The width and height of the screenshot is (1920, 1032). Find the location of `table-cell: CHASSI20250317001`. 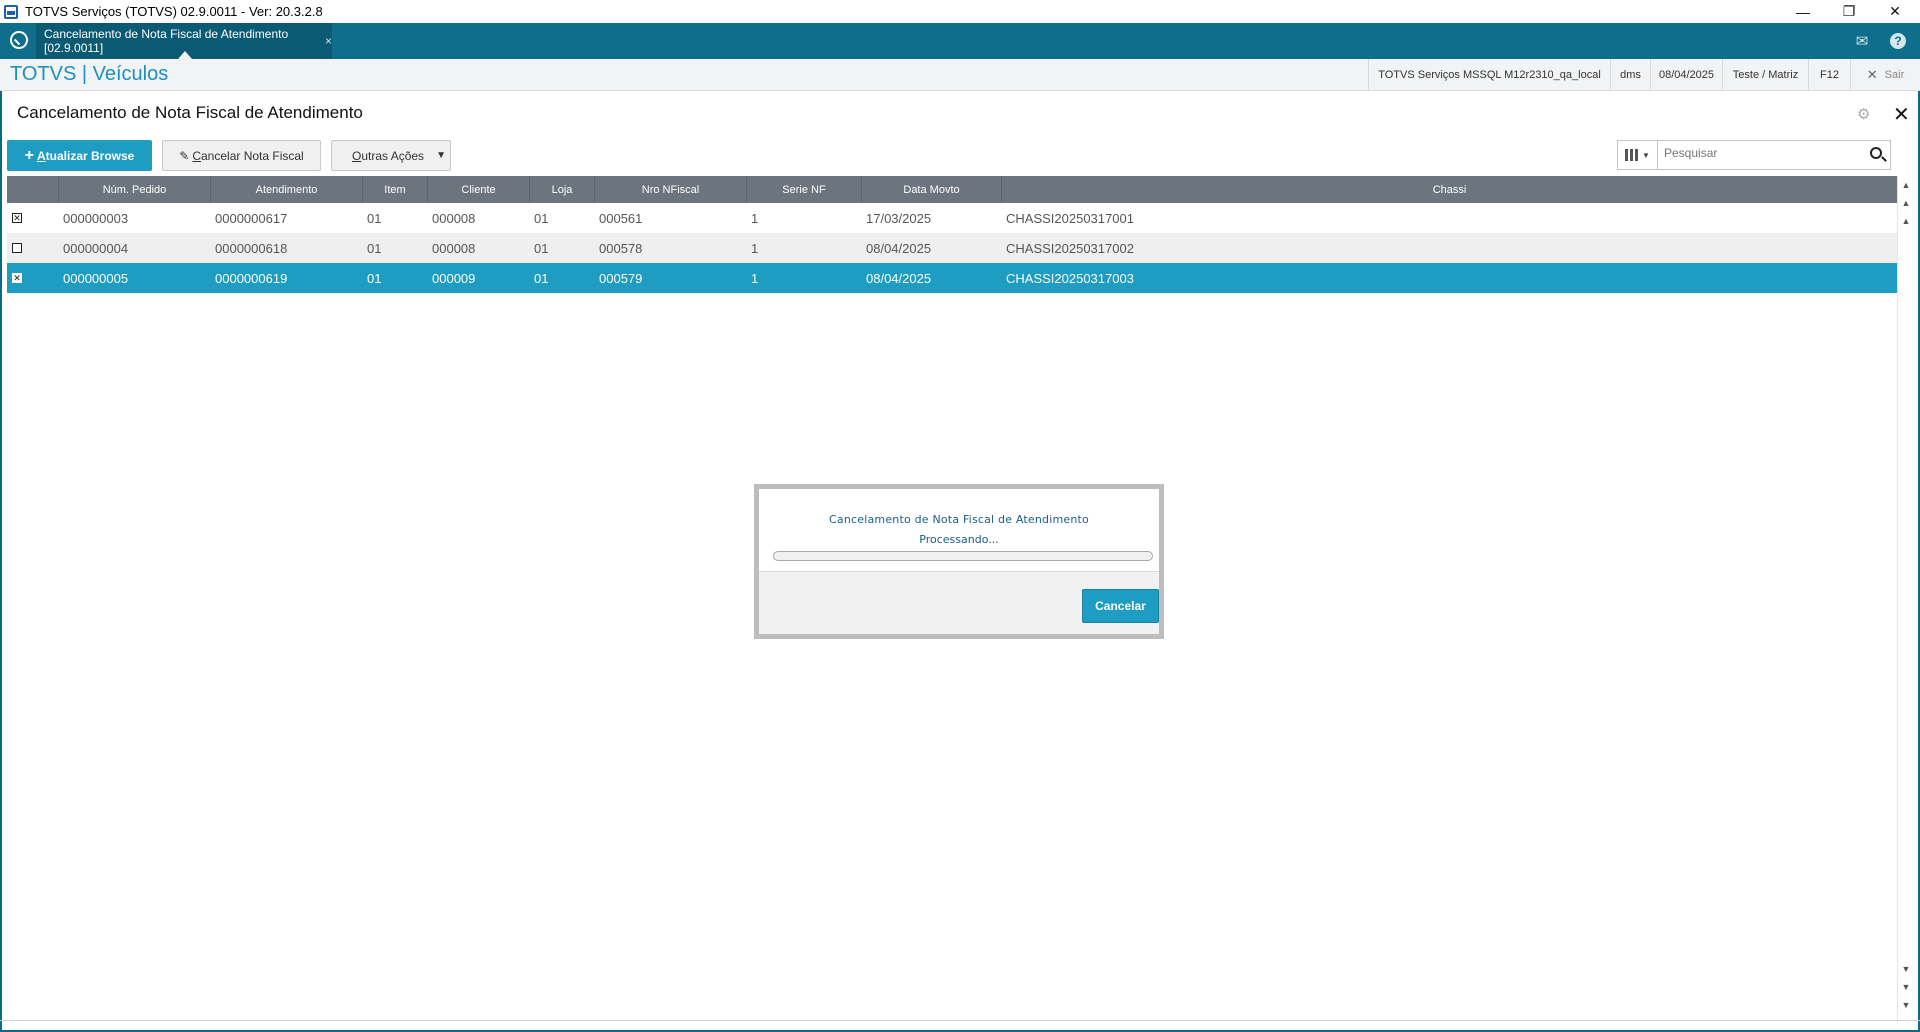

table-cell: CHASSI20250317001 is located at coordinates (1070, 218).